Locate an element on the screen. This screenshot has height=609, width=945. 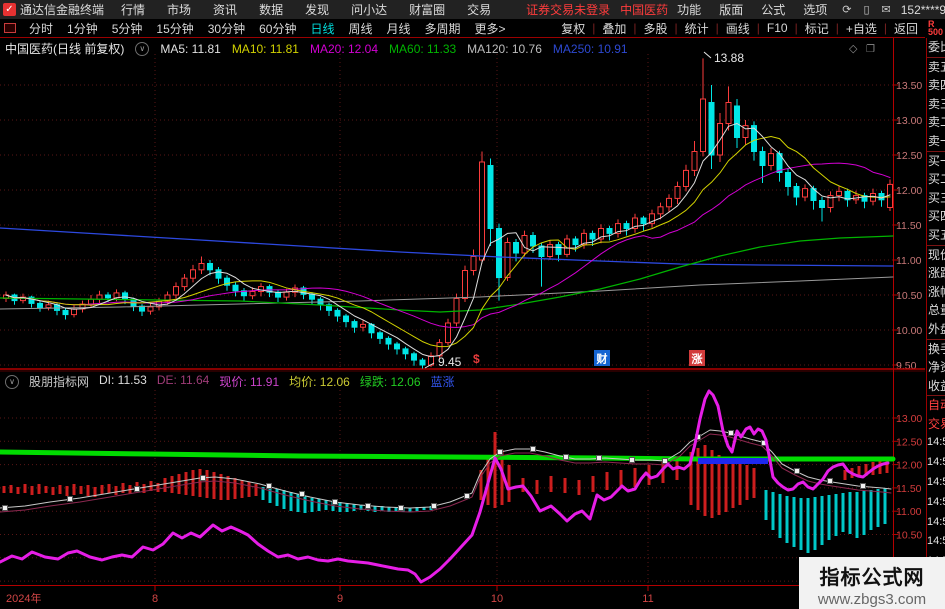
indicator-field-4: 绿跌: 12.06 is located at coordinates (390, 382).